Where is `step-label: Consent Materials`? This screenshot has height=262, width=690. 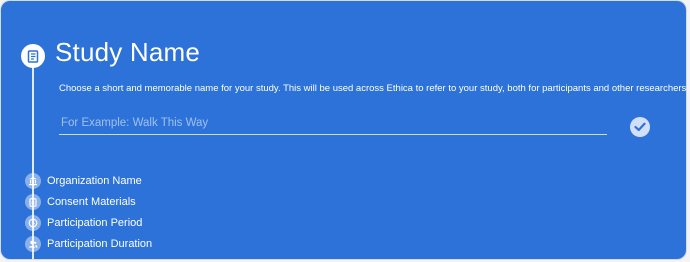 step-label: Consent Materials is located at coordinates (91, 202).